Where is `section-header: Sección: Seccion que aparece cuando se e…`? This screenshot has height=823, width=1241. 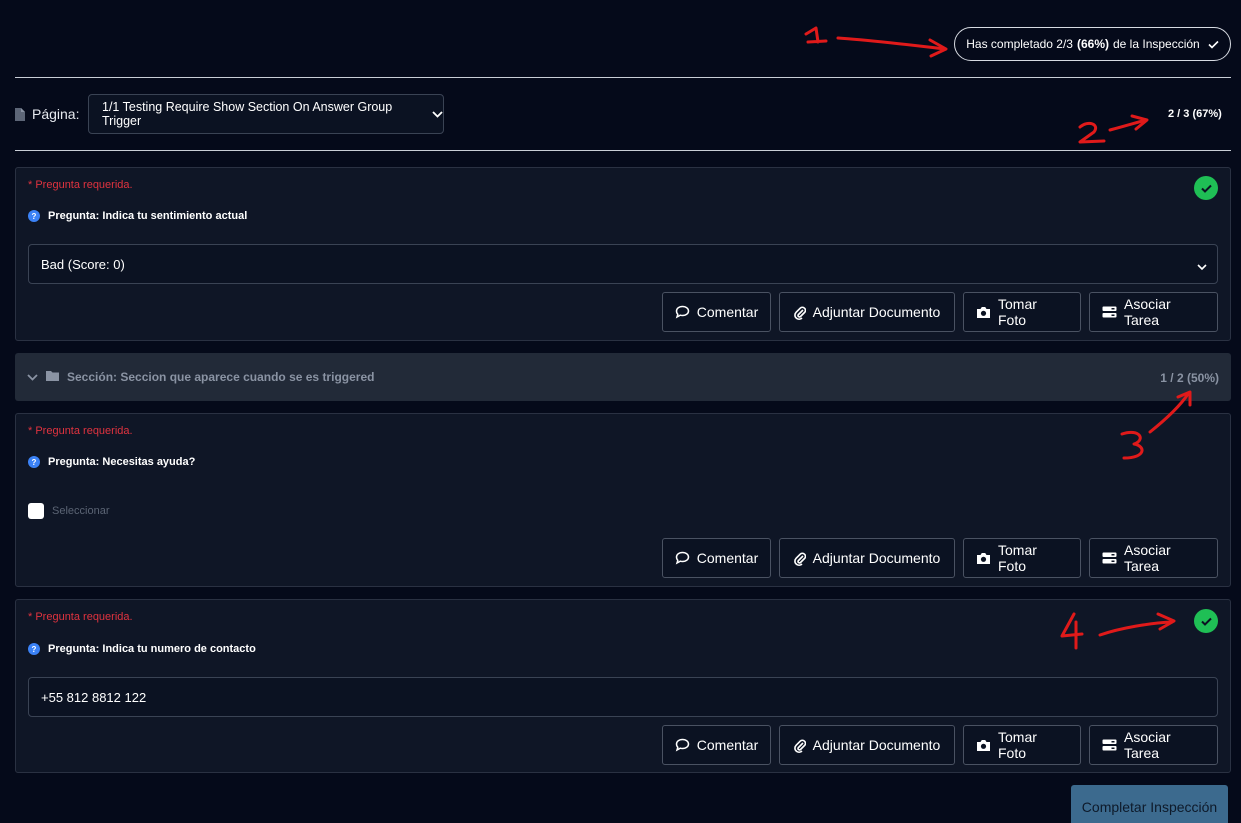
section-header: Sección: Seccion que aparece cuando se e… is located at coordinates (623, 377).